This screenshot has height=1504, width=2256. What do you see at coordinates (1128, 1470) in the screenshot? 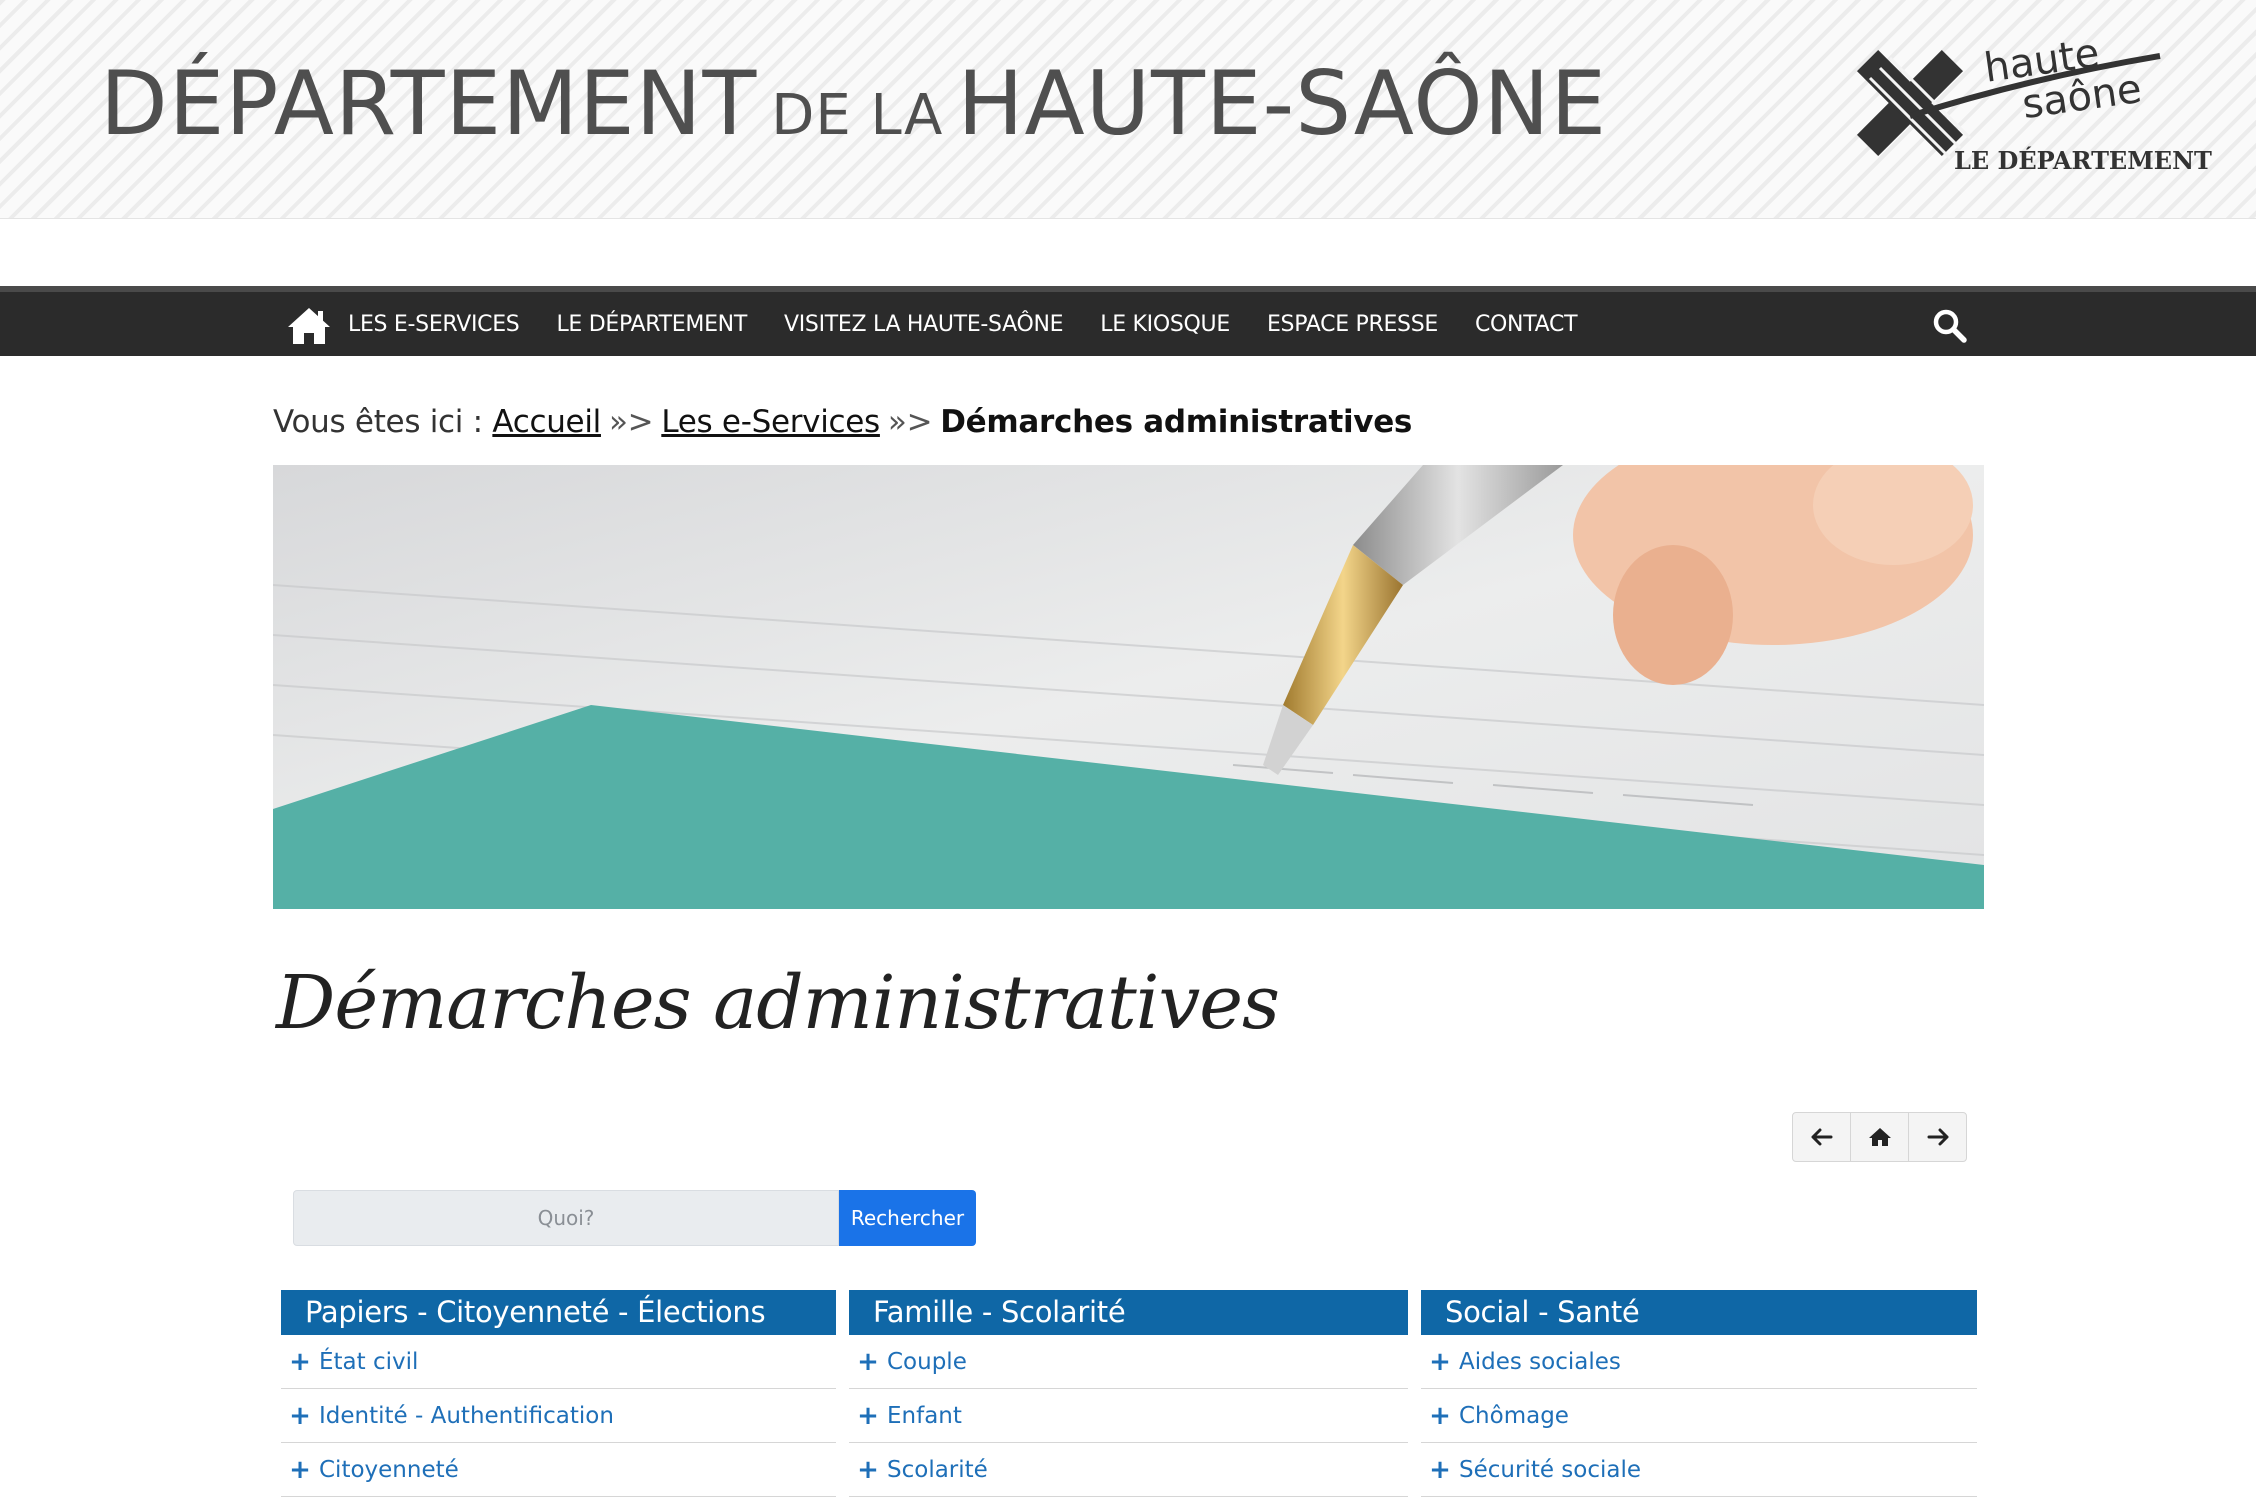
I see `list-item: + Scolarité` at bounding box center [1128, 1470].